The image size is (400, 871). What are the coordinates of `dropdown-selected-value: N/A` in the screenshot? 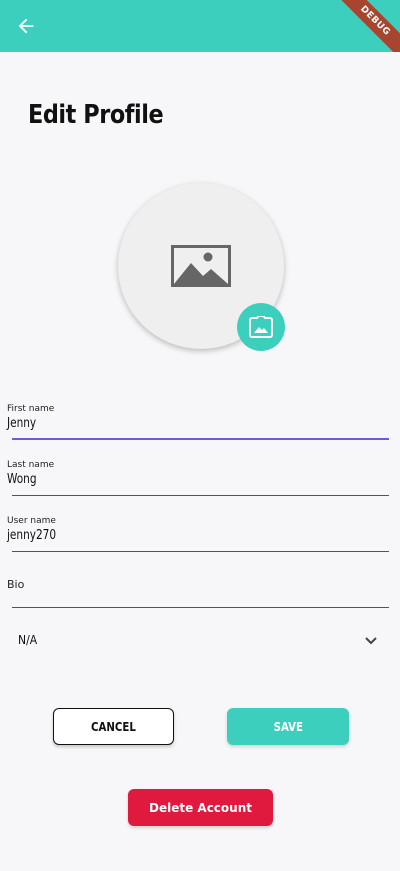 It's located at (28, 640).